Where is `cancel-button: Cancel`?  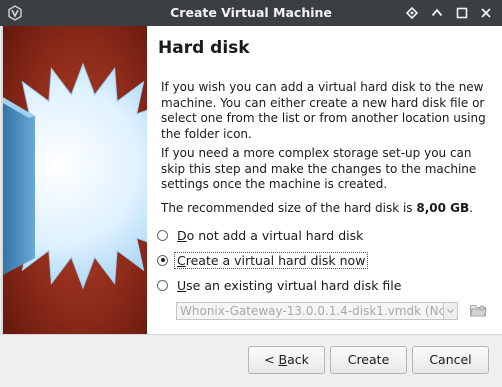
cancel-button: Cancel is located at coordinates (450, 360).